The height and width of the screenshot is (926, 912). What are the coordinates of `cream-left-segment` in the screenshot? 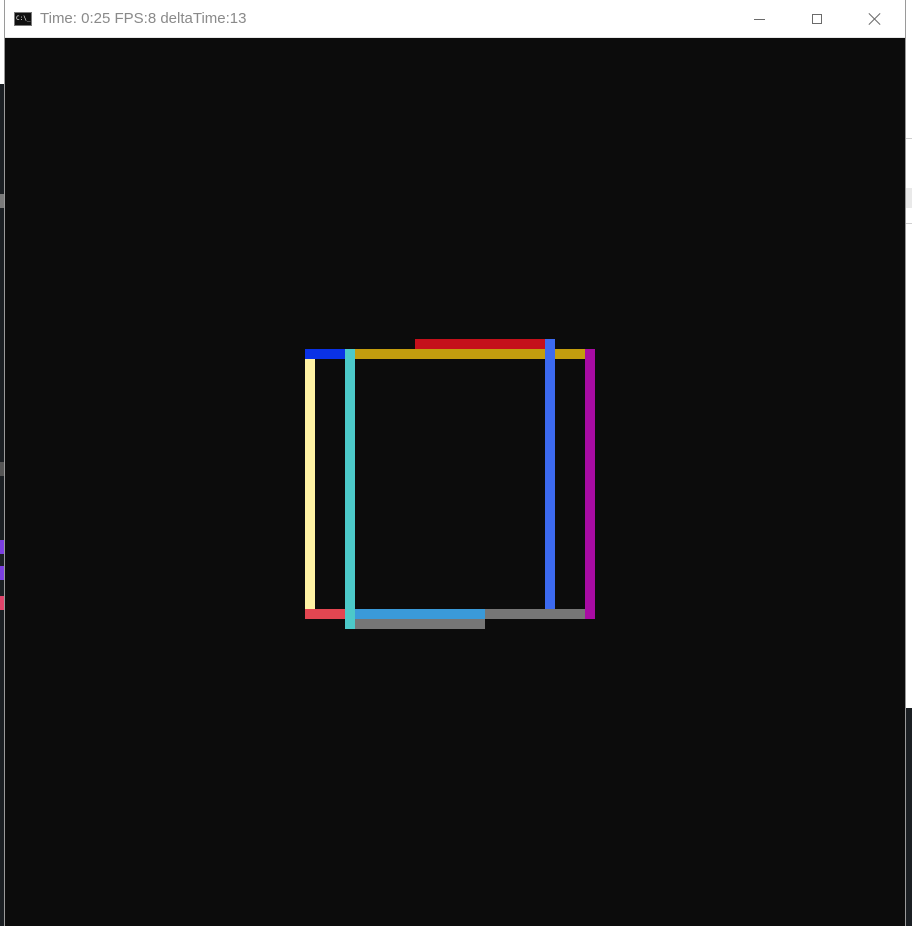 It's located at (310, 484).